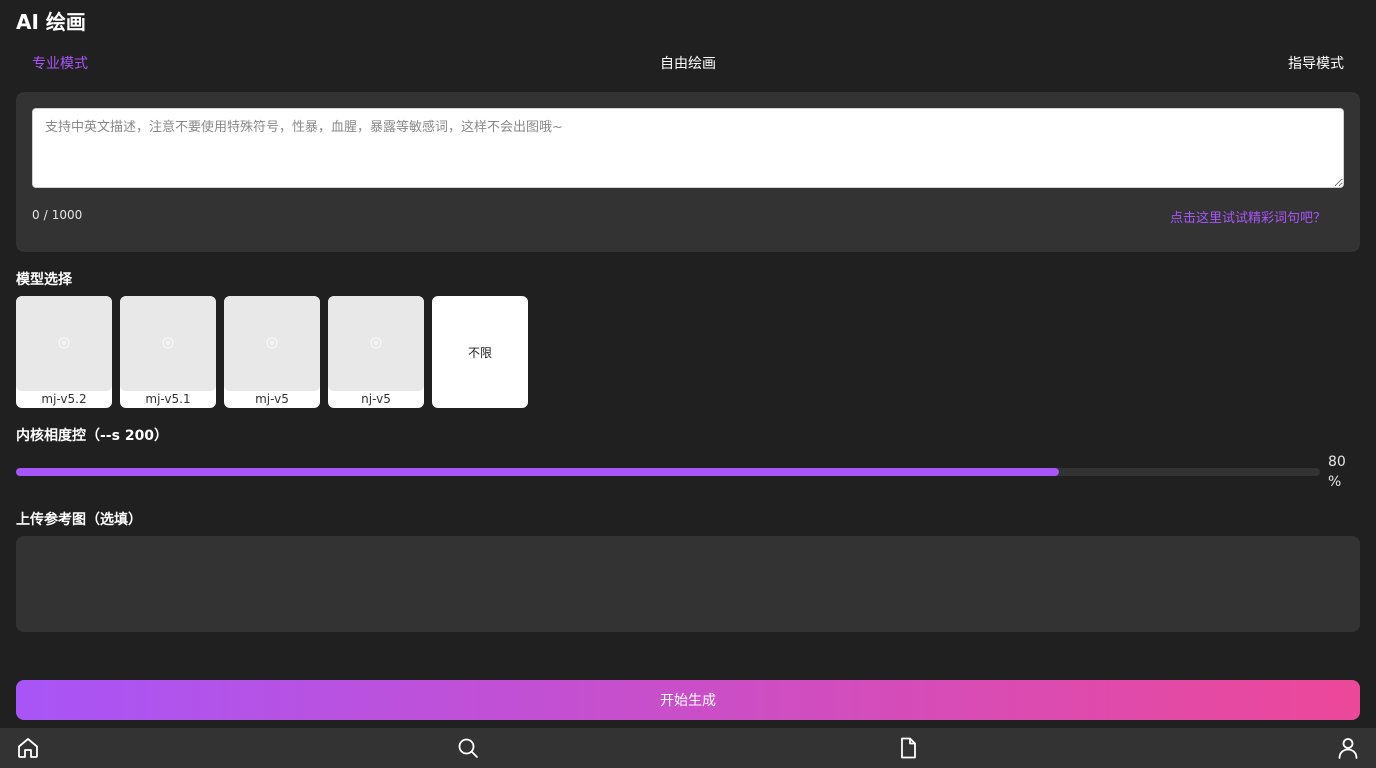  What do you see at coordinates (272, 399) in the screenshot?
I see `model-name: mj-v5` at bounding box center [272, 399].